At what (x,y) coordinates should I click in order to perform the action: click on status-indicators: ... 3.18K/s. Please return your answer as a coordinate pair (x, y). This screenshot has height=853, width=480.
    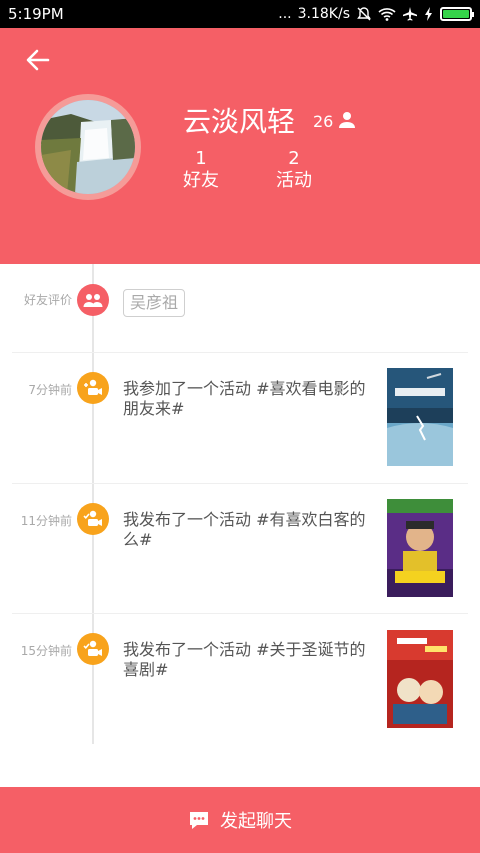
    Looking at the image, I should click on (376, 14).